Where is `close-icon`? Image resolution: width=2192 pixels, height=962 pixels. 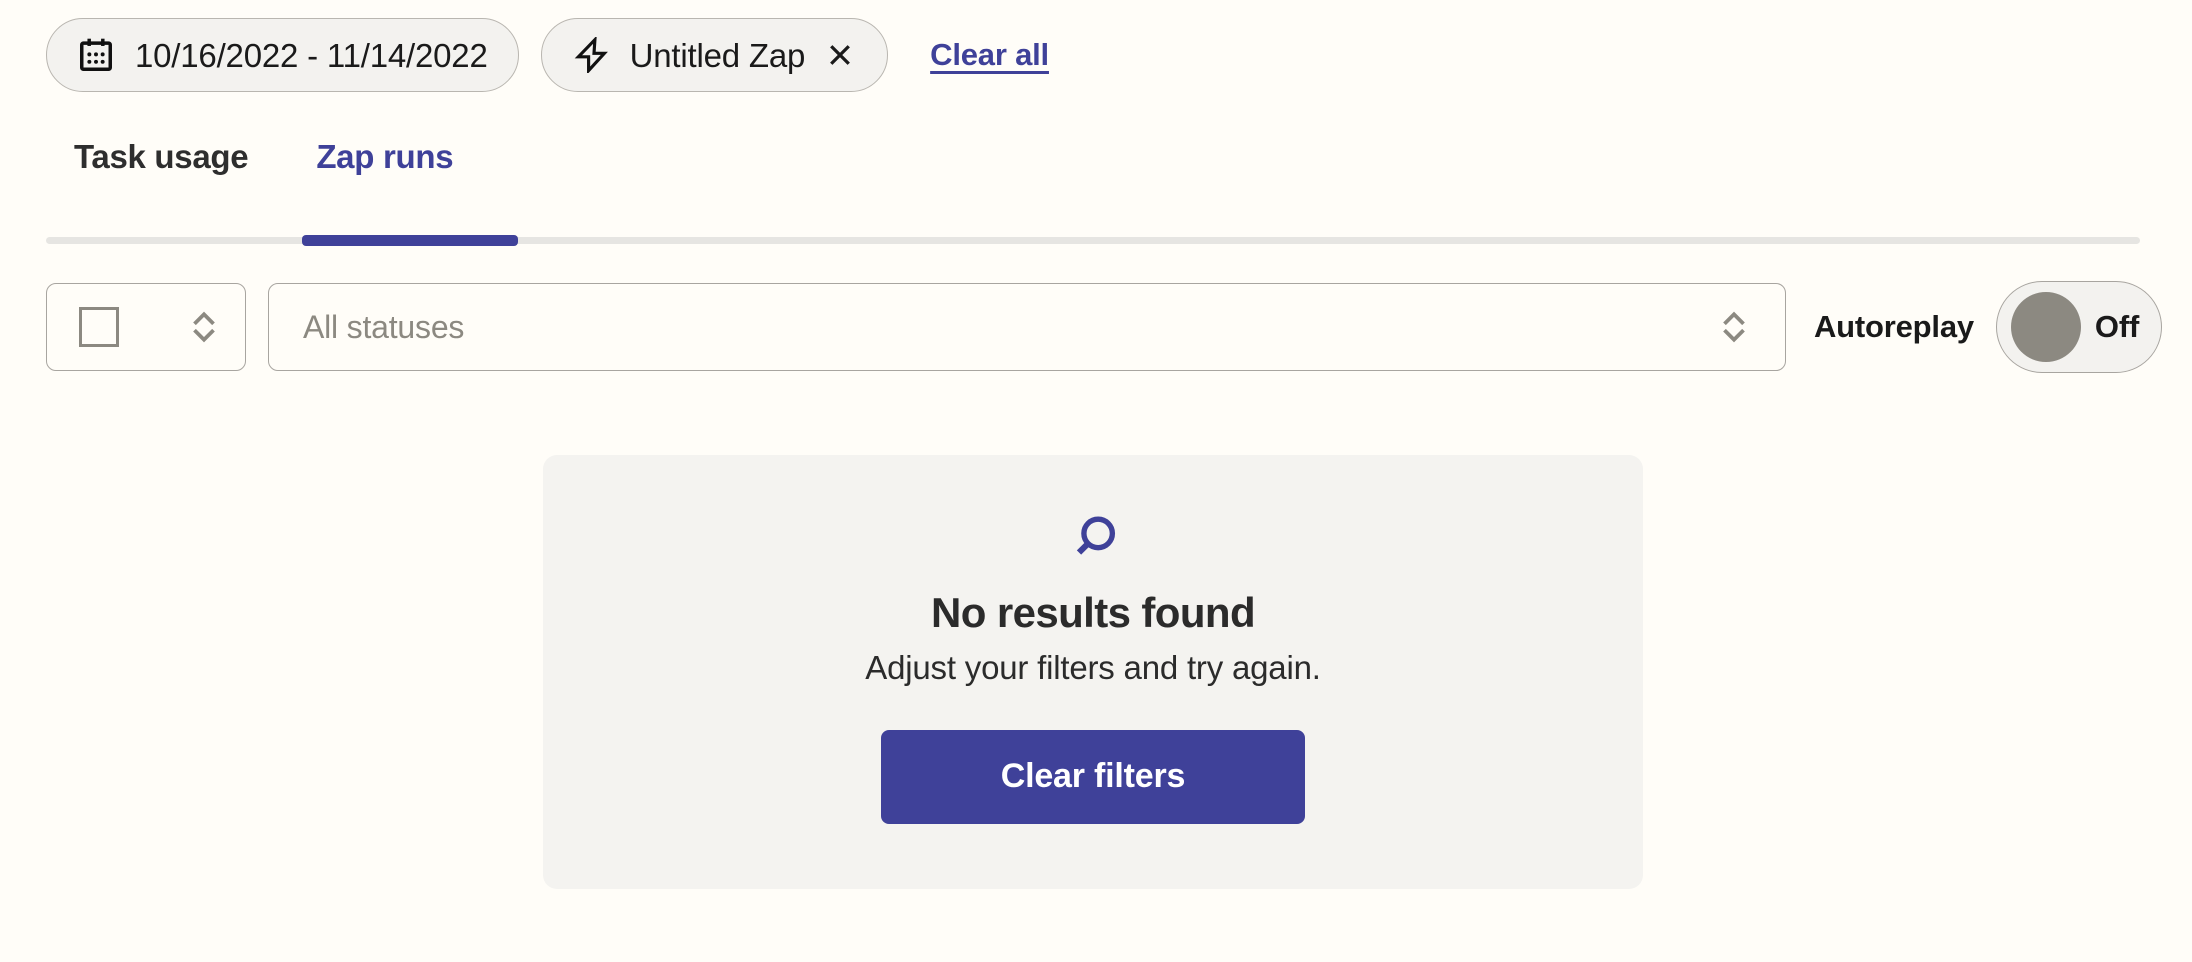 close-icon is located at coordinates (840, 55).